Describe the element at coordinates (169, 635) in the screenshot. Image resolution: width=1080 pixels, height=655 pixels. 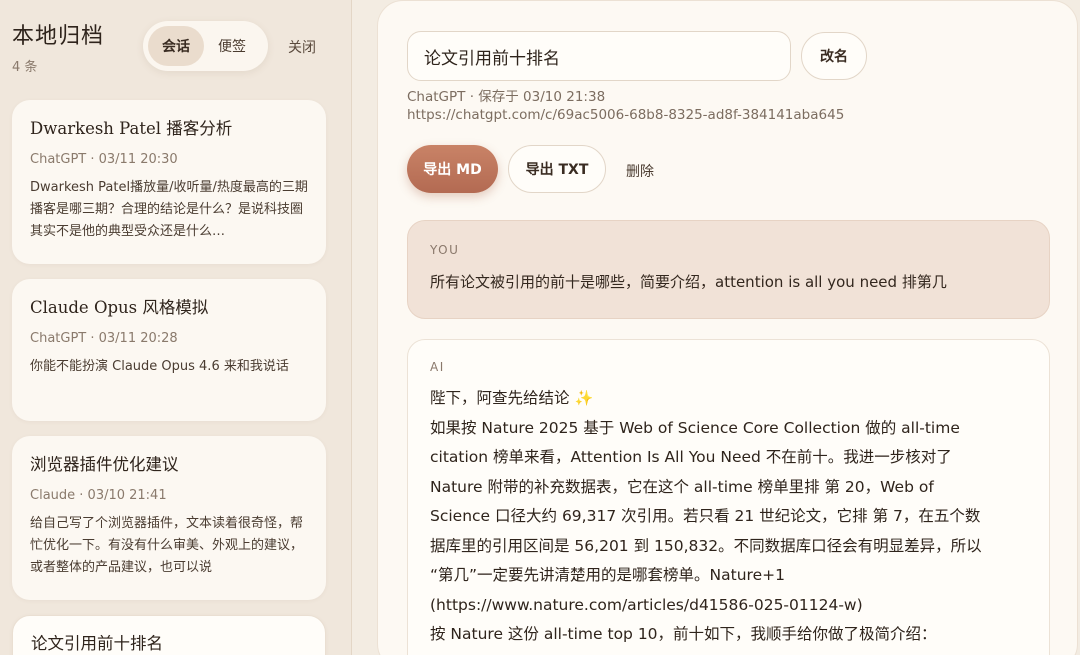
I see `list-item-selected: 论文引用前十排名` at that location.